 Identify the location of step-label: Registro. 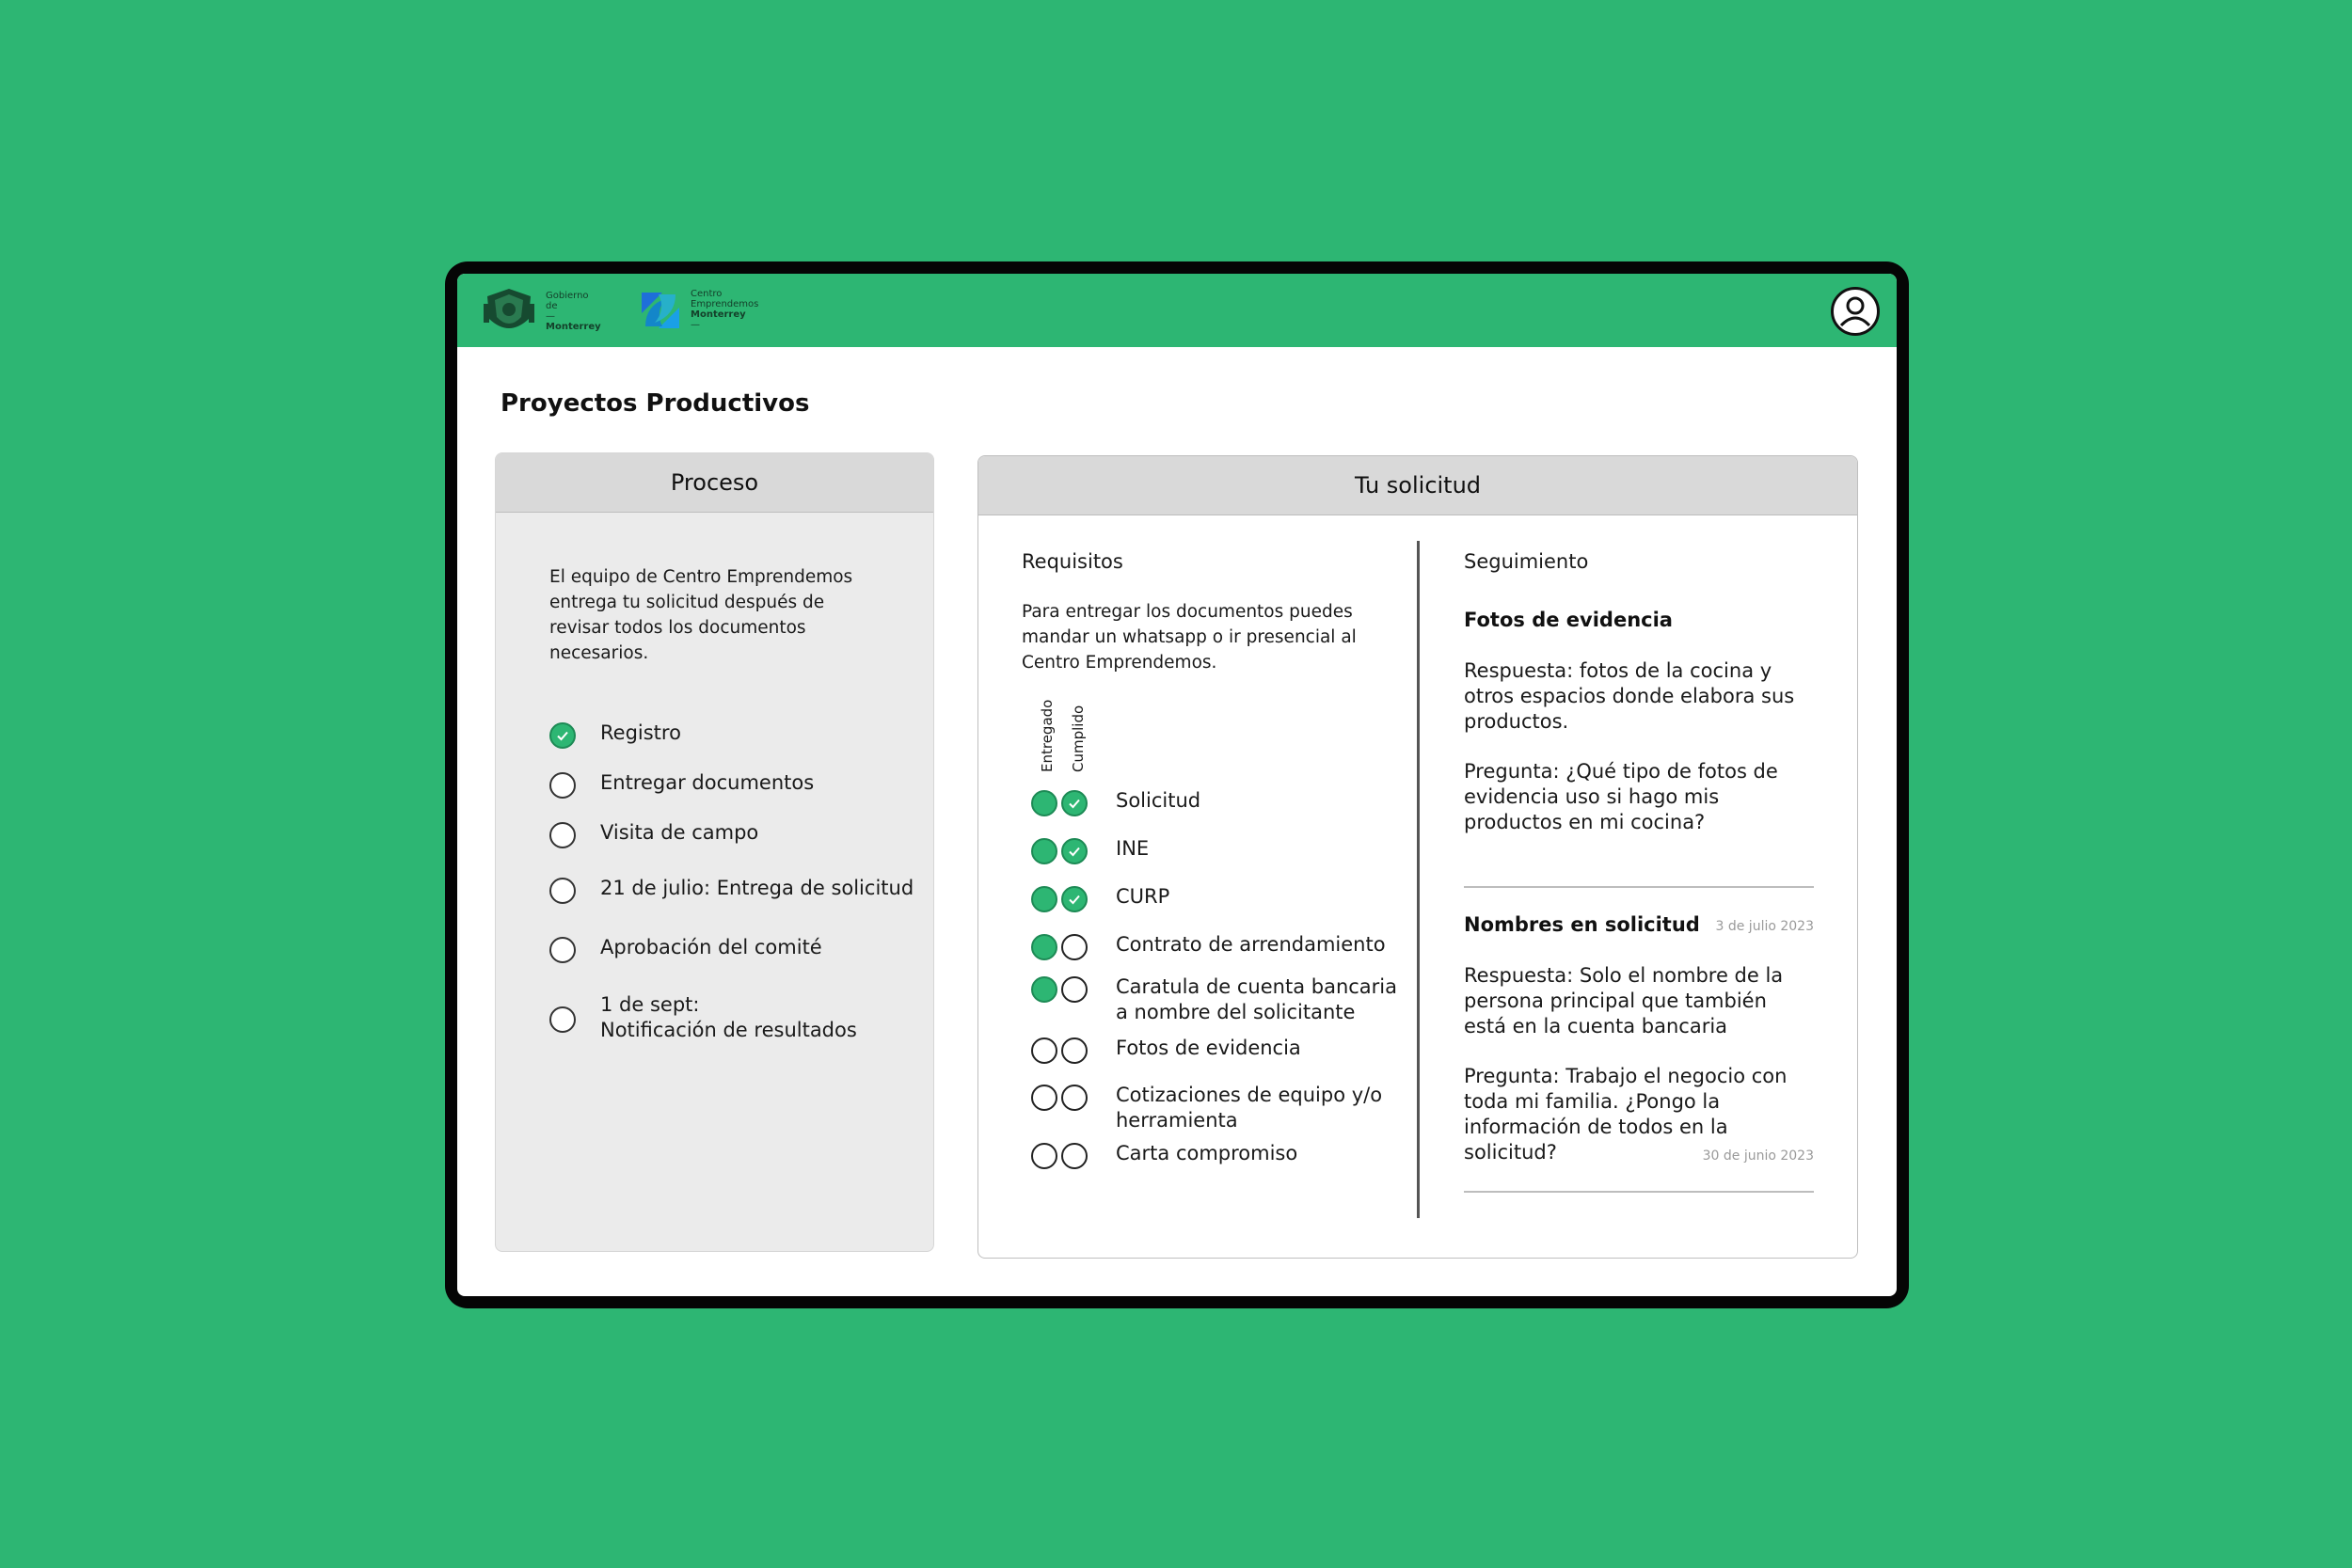
(640, 732).